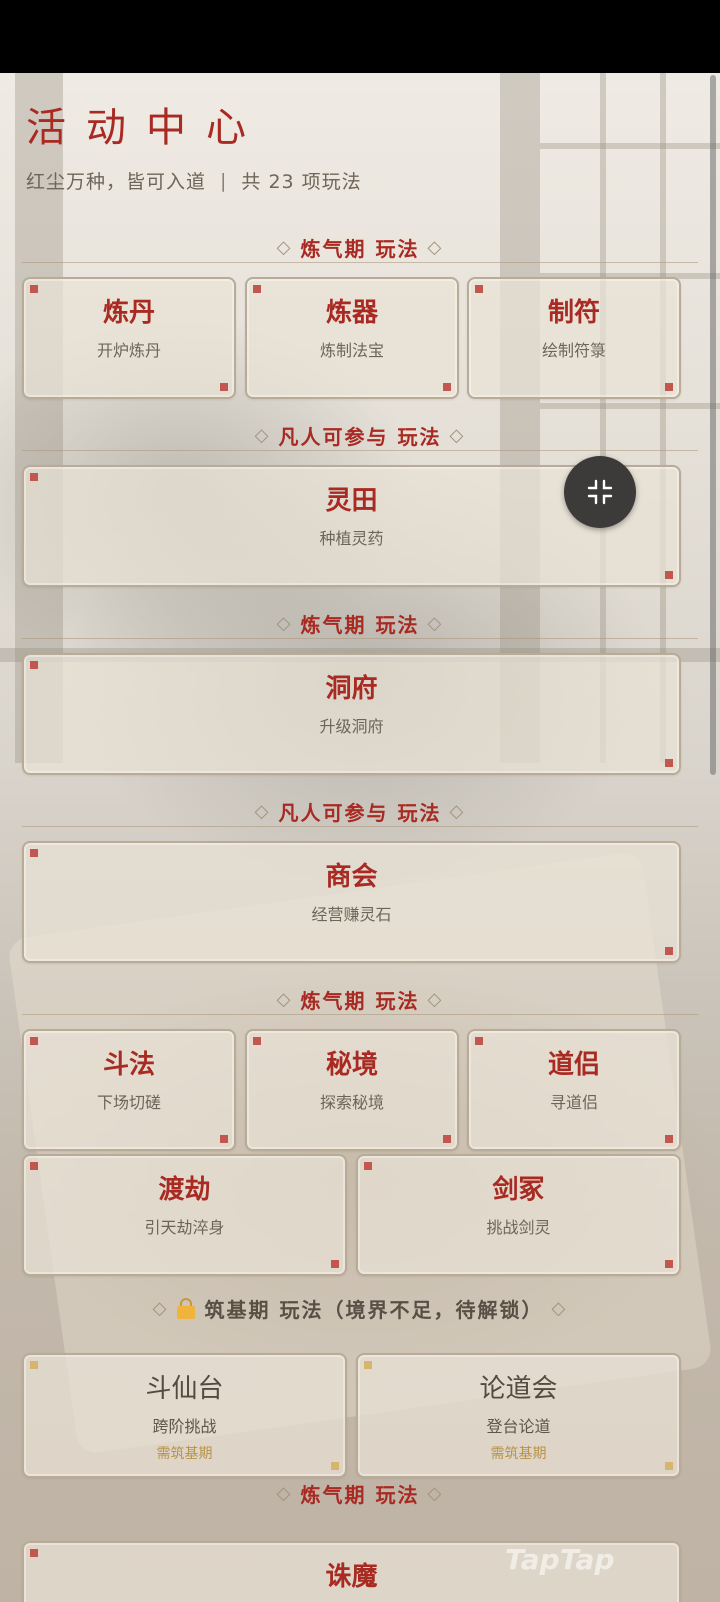 This screenshot has width=720, height=1602. What do you see at coordinates (351, 313) in the screenshot?
I see `card-name: 炼器` at bounding box center [351, 313].